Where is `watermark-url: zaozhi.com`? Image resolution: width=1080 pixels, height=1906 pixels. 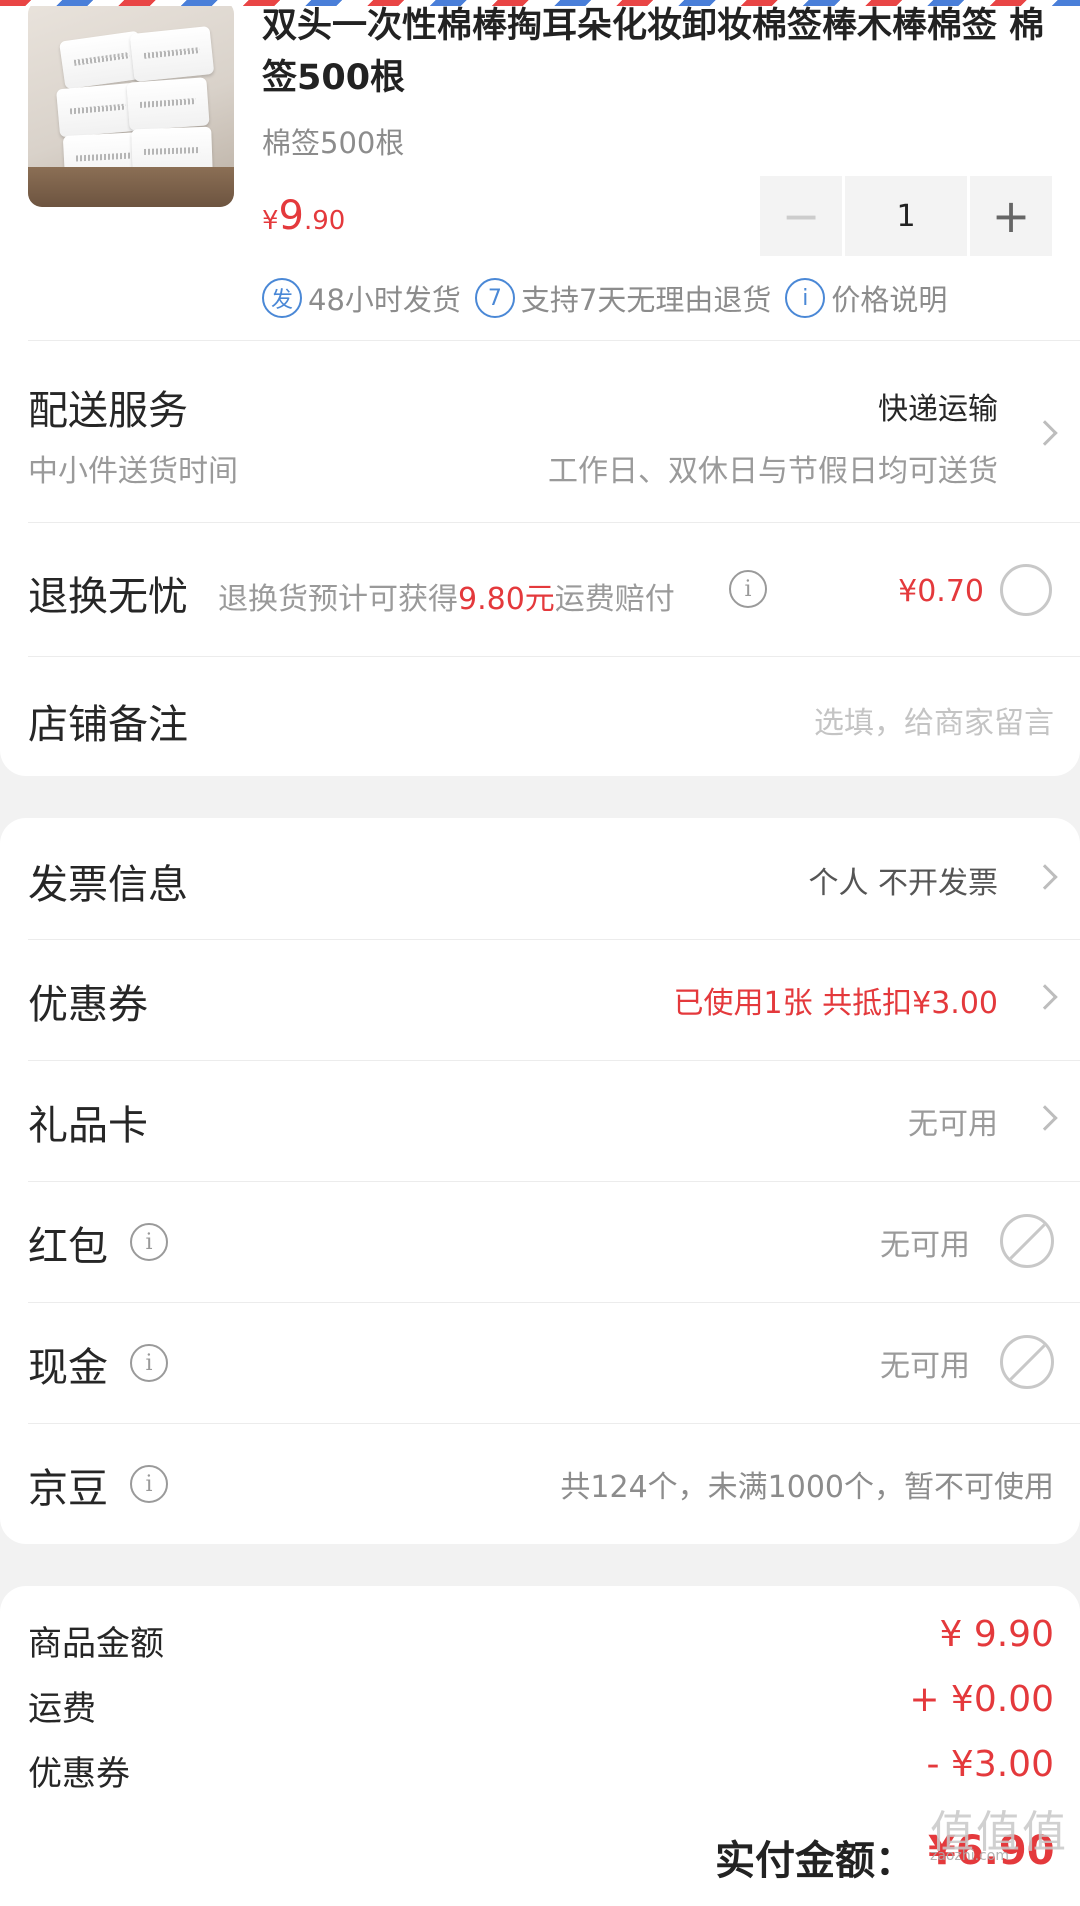
watermark-url: zaozhi.com is located at coordinates (969, 1856).